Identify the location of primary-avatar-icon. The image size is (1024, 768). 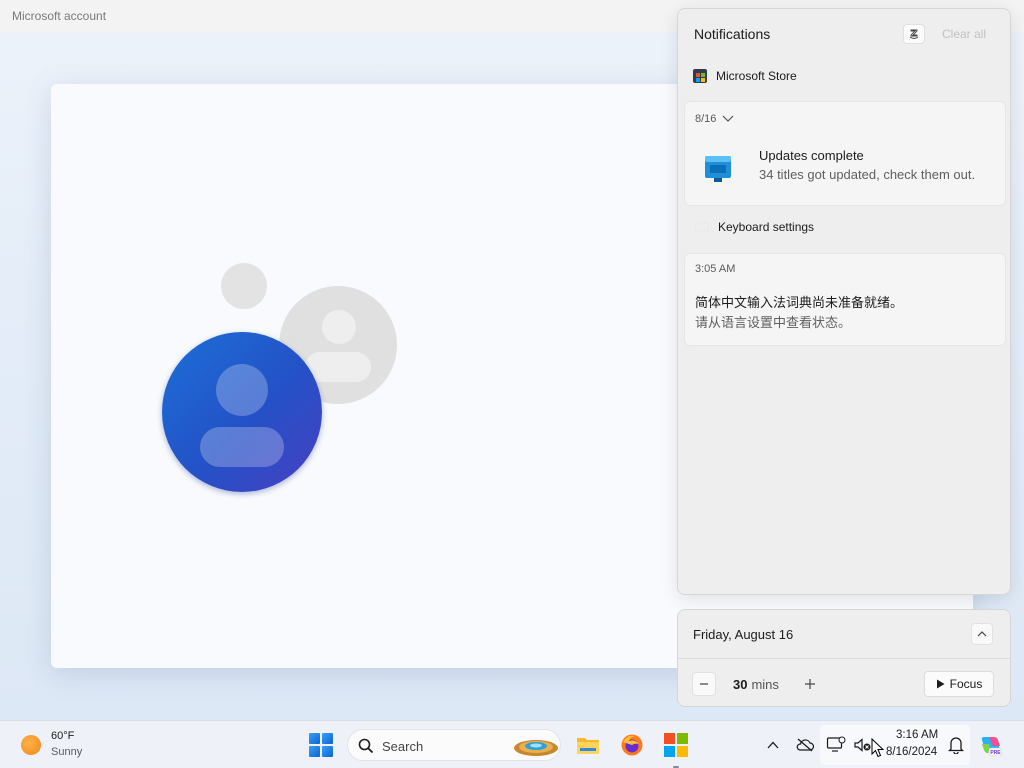
(242, 412).